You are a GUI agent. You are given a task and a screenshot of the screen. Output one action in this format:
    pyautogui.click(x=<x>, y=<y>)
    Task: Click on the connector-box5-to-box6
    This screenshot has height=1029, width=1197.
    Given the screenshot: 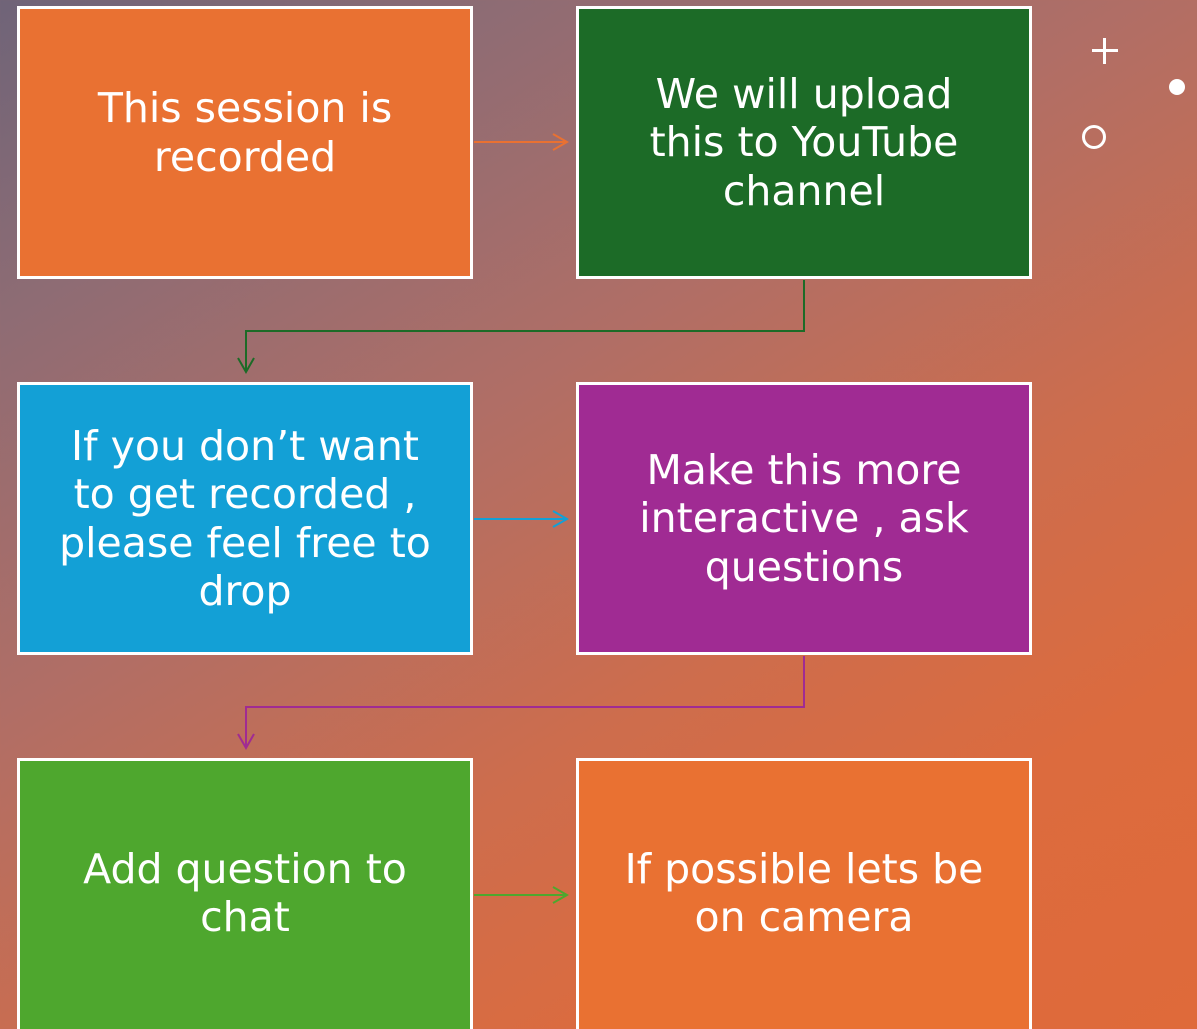 What is the action you would take?
    pyautogui.click(x=522, y=895)
    